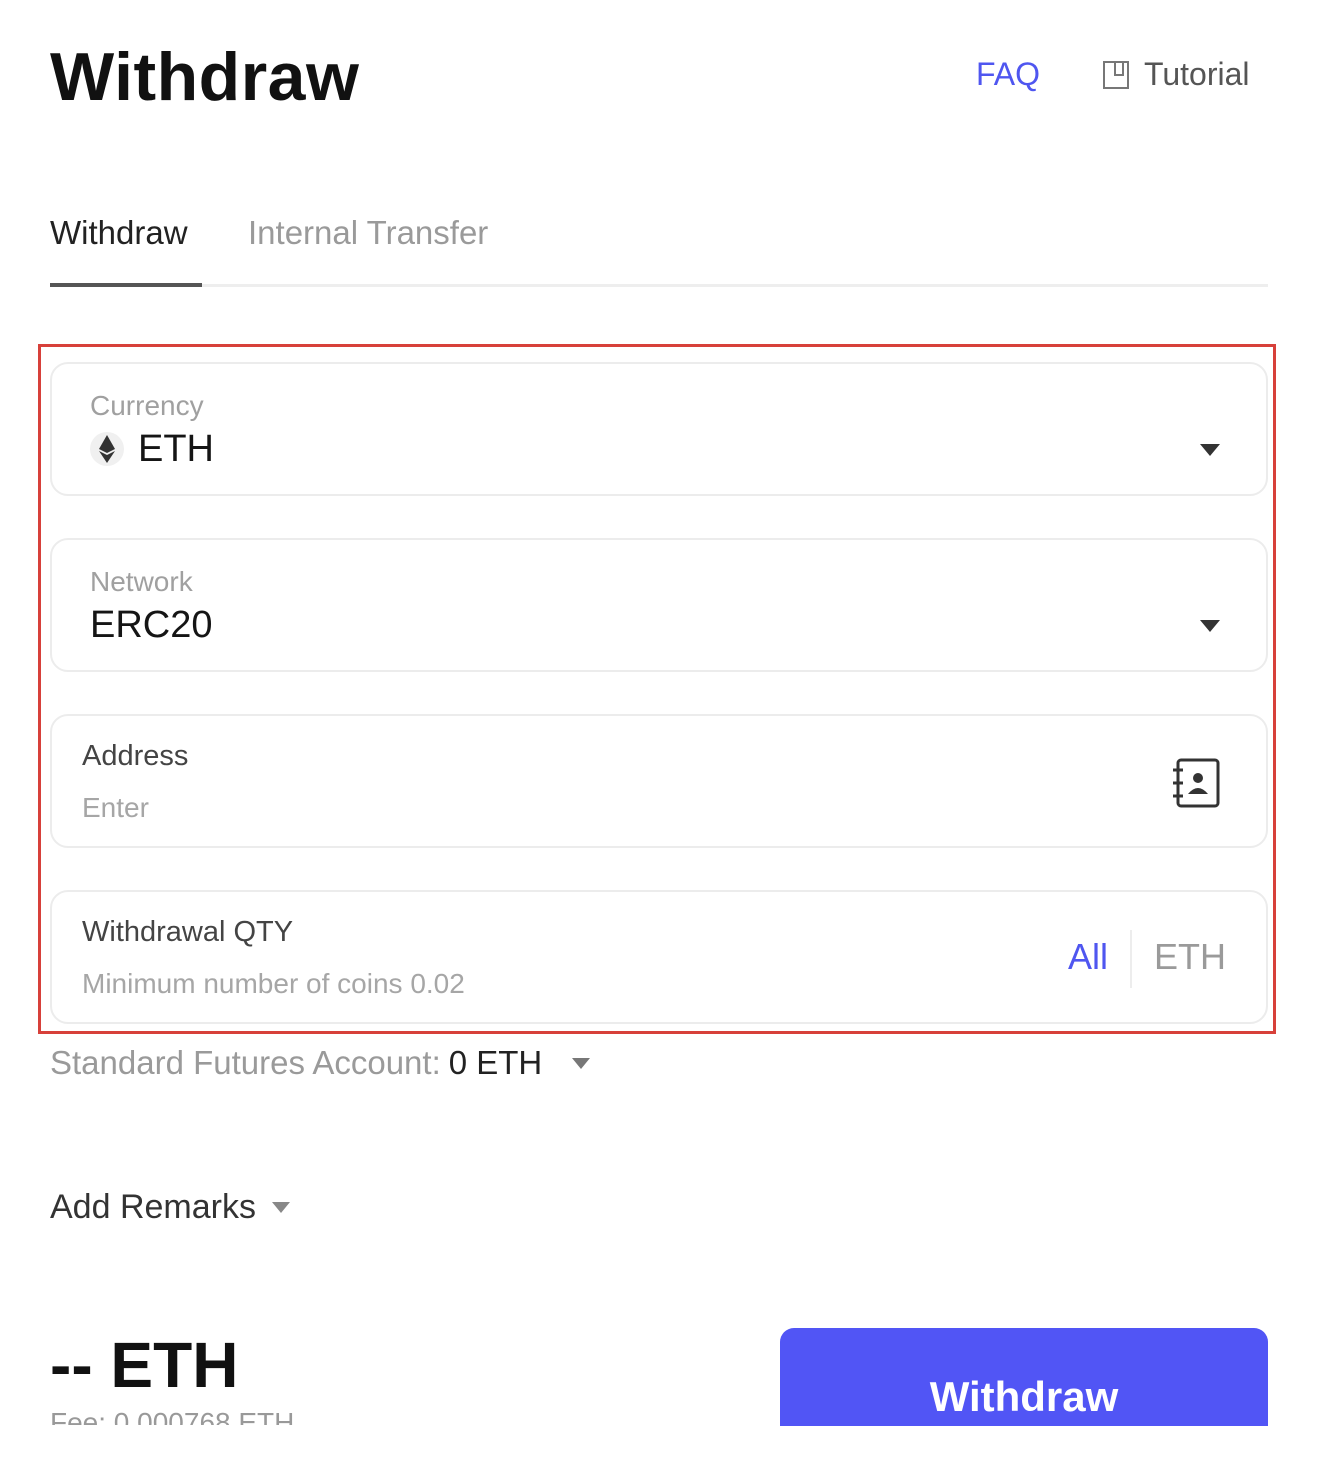  Describe the element at coordinates (1088, 957) in the screenshot. I see `all-button: All` at that location.